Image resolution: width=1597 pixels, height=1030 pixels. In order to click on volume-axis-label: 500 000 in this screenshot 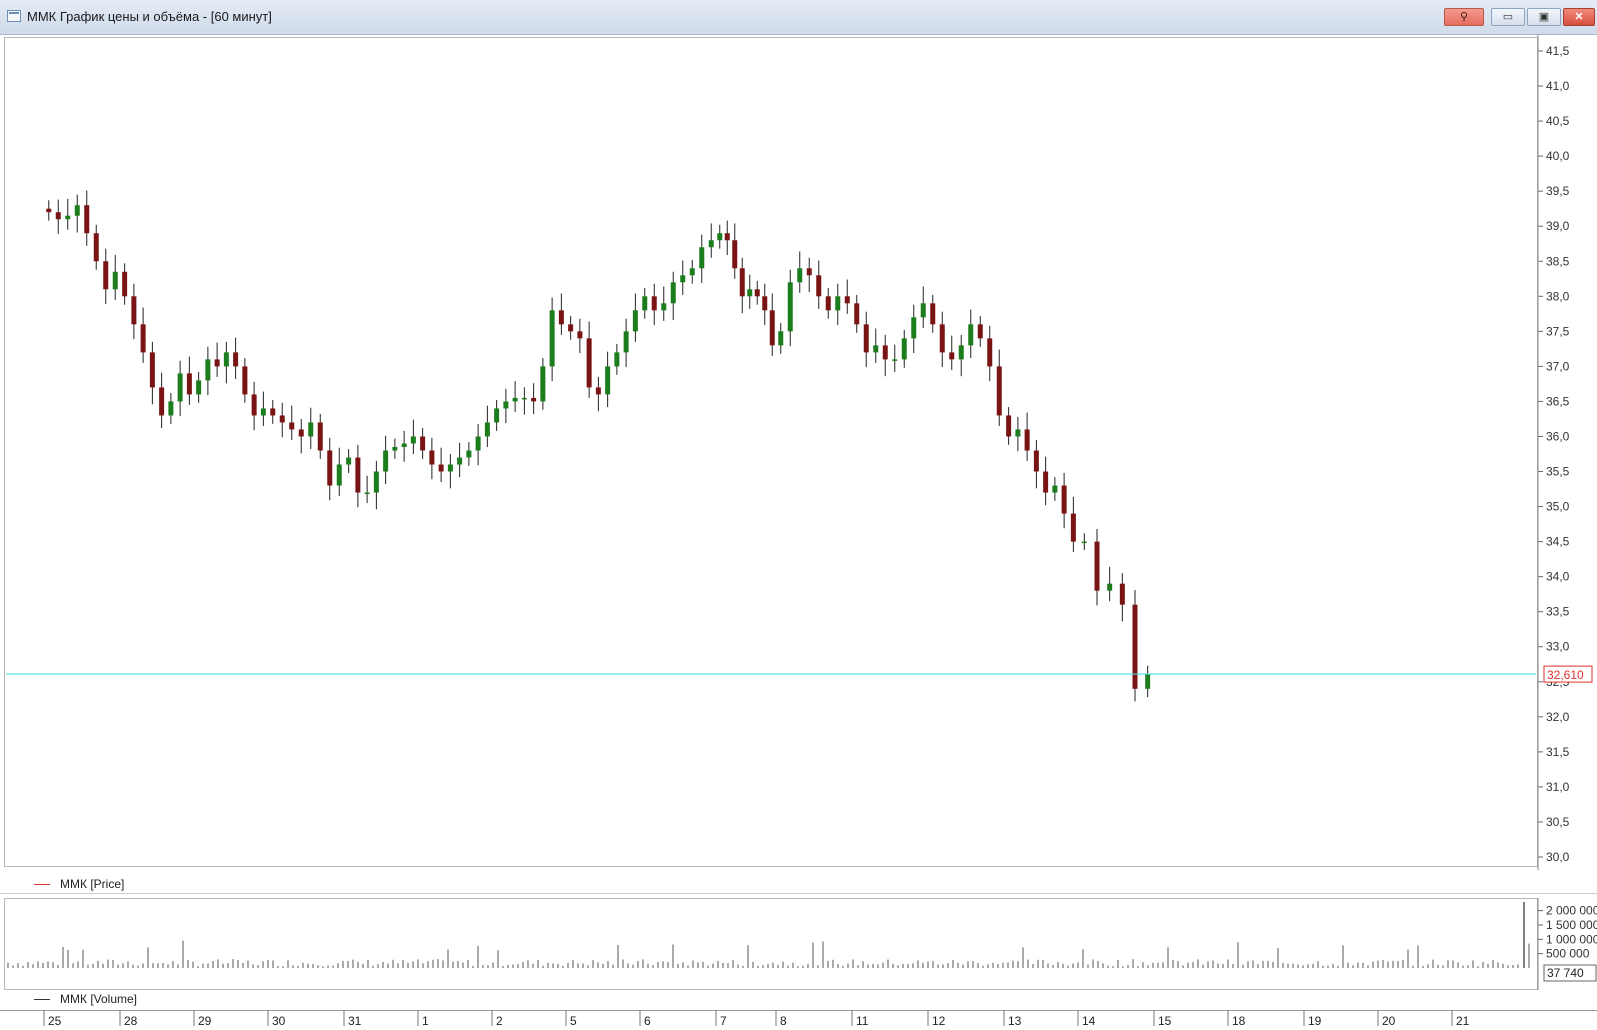, I will do `click(1568, 954)`.